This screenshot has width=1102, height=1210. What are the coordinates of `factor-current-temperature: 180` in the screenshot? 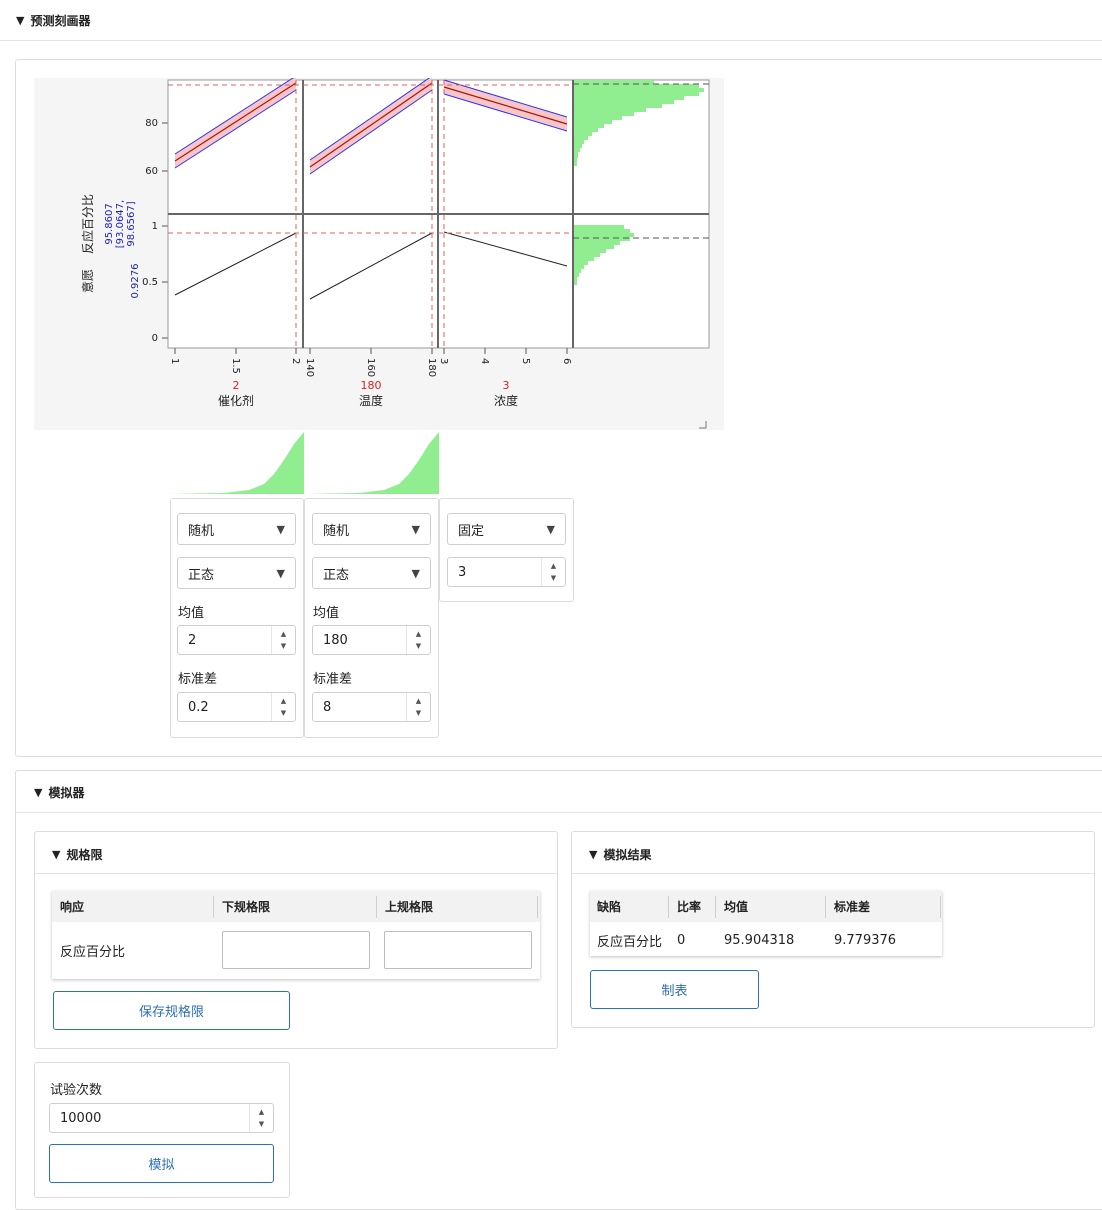 It's located at (371, 385).